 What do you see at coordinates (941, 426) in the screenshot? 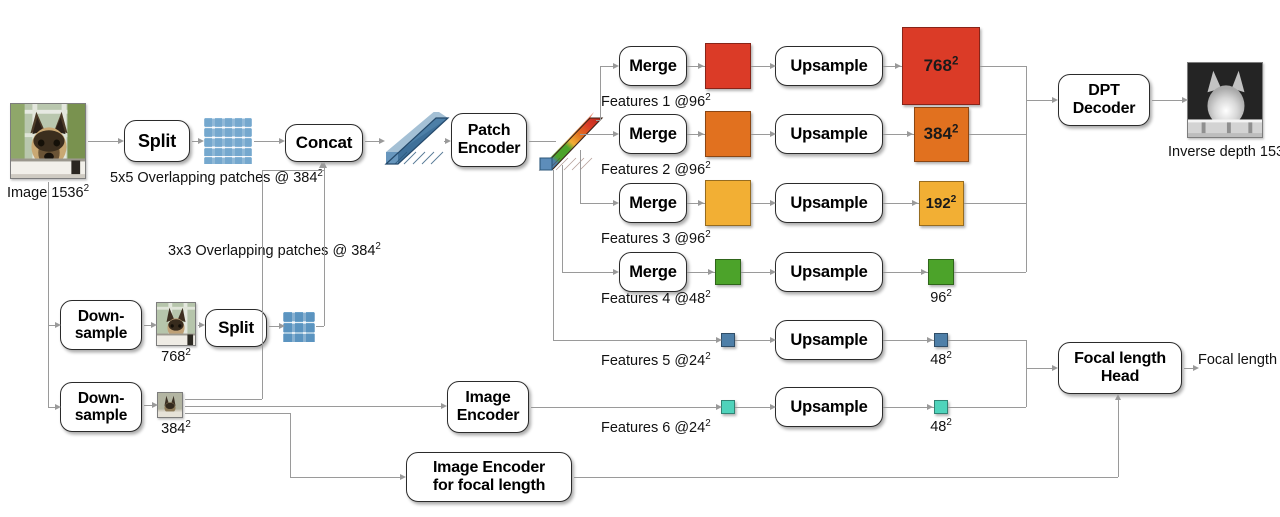
I see `output-block-6-label: 482` at bounding box center [941, 426].